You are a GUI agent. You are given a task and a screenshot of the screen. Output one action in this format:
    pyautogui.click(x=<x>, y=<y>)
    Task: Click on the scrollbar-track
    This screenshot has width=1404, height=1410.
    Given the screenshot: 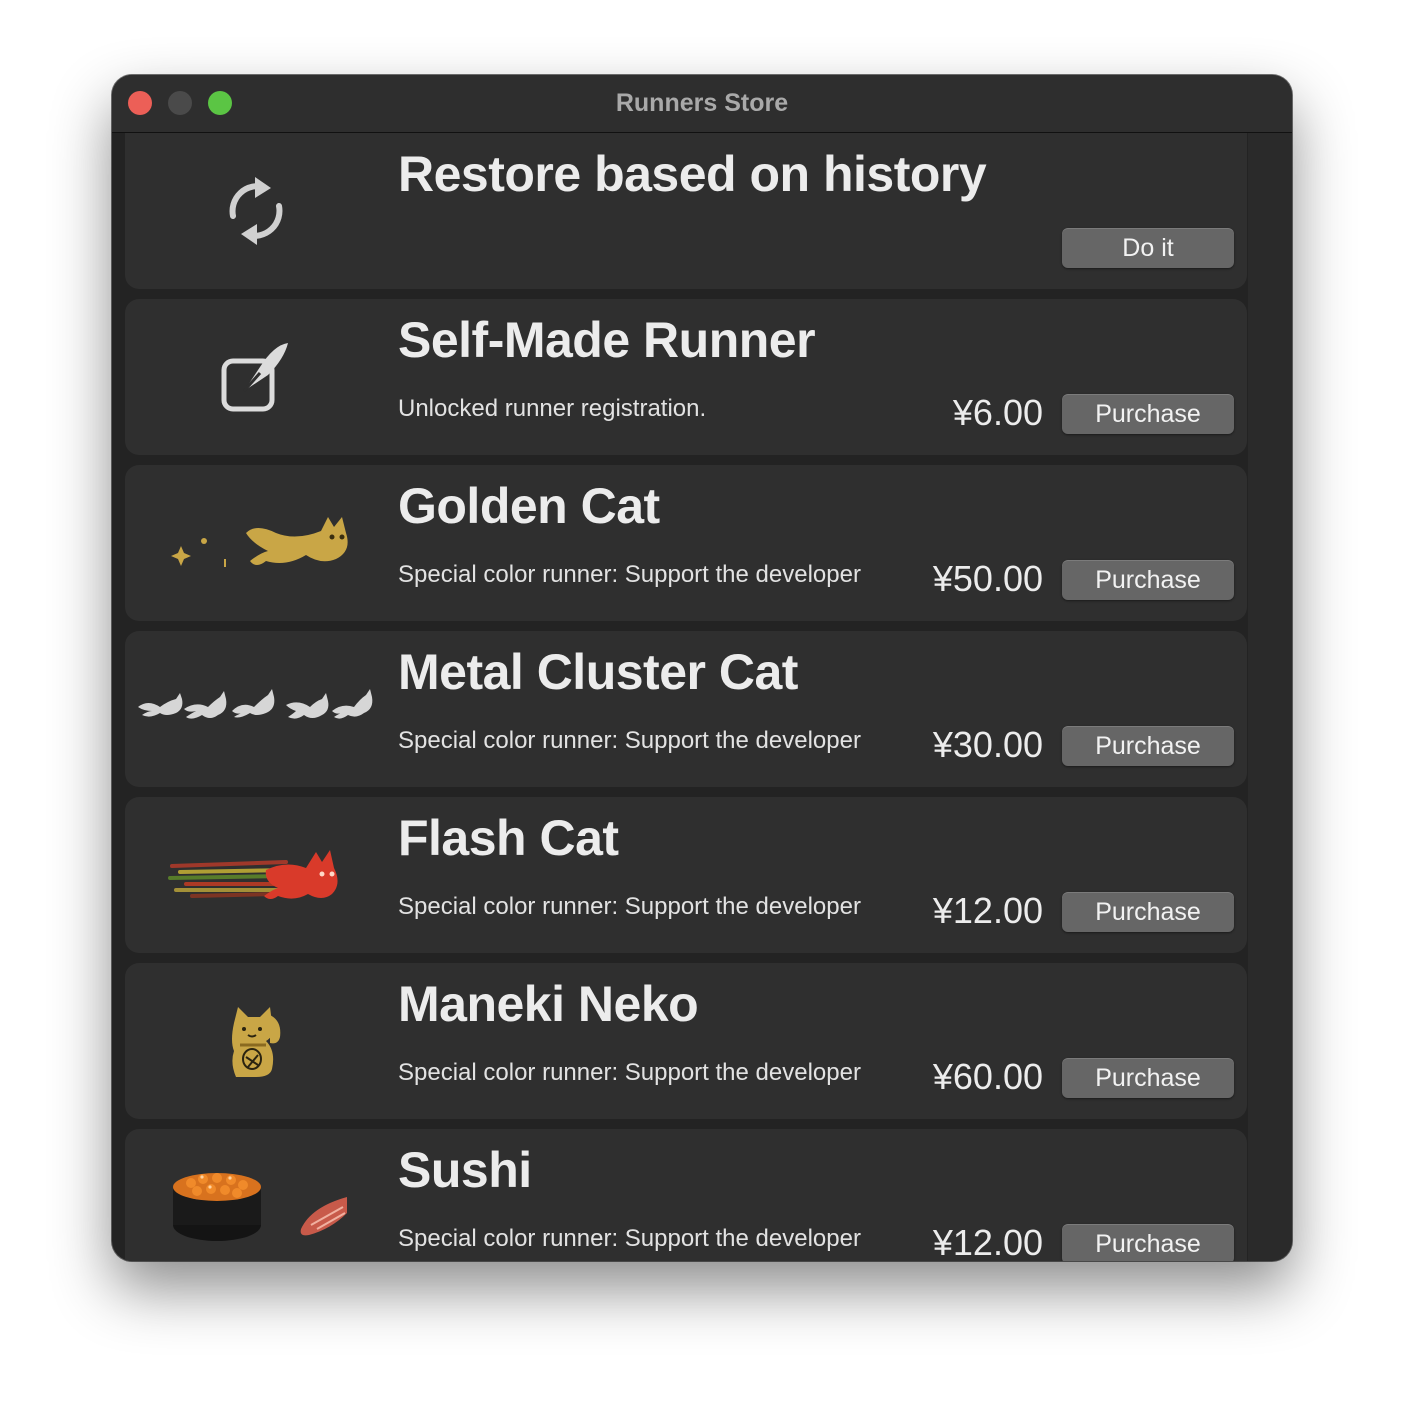 What is the action you would take?
    pyautogui.click(x=1270, y=697)
    